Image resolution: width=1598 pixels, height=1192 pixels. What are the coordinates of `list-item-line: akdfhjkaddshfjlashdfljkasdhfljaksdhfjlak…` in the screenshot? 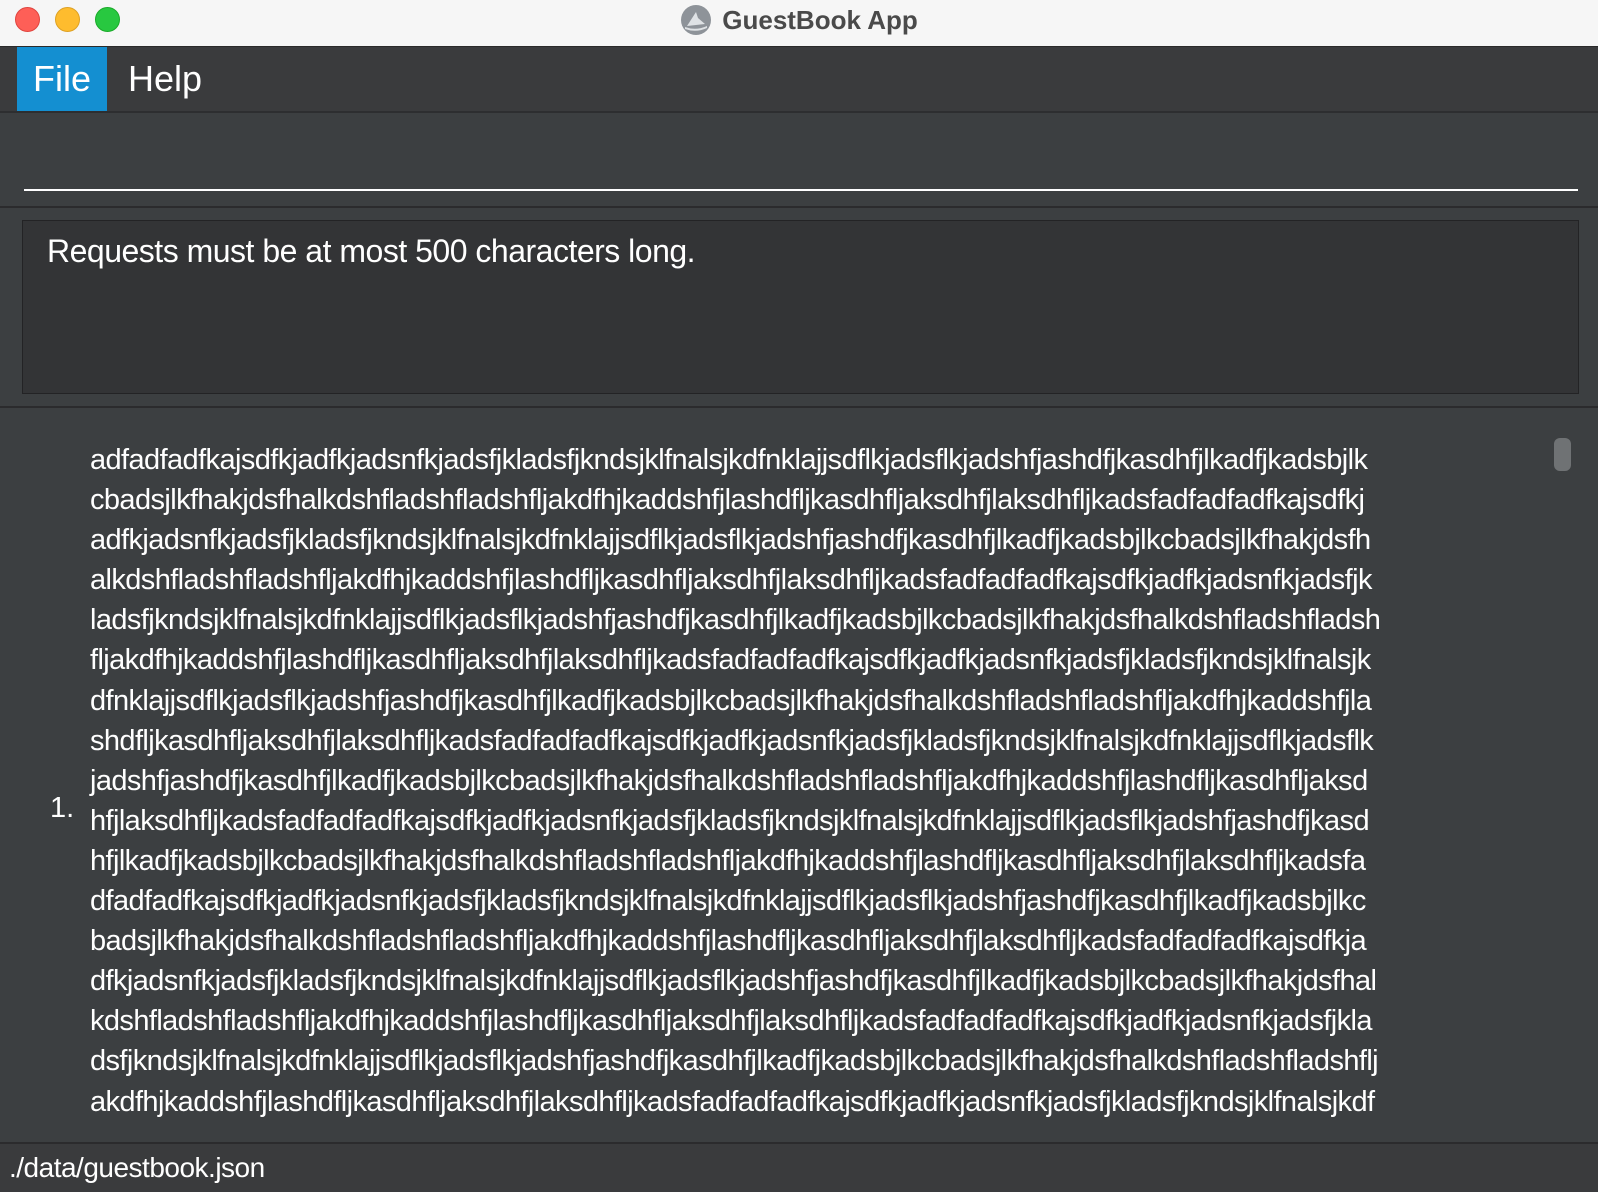 It's located at (732, 1101).